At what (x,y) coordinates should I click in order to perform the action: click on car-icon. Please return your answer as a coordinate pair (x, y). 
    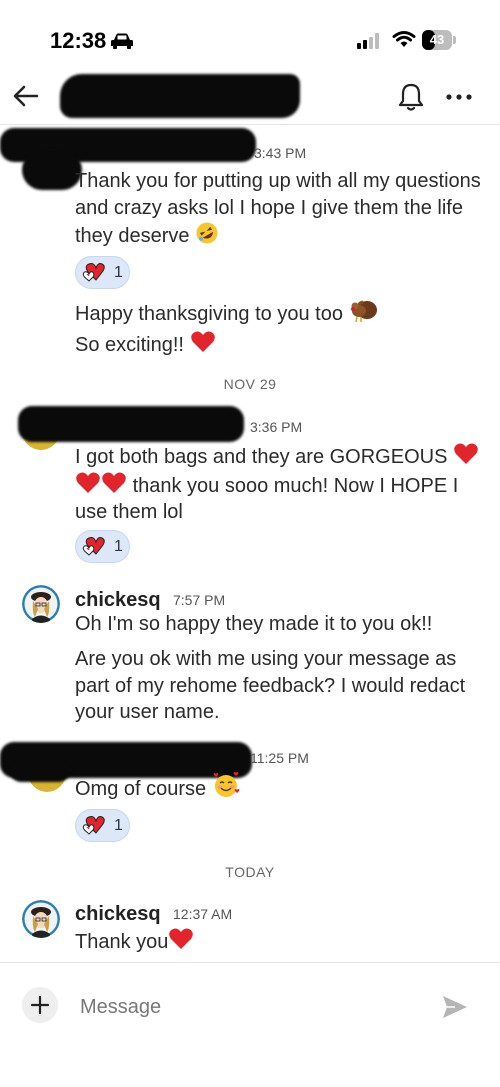
    Looking at the image, I should click on (122, 41).